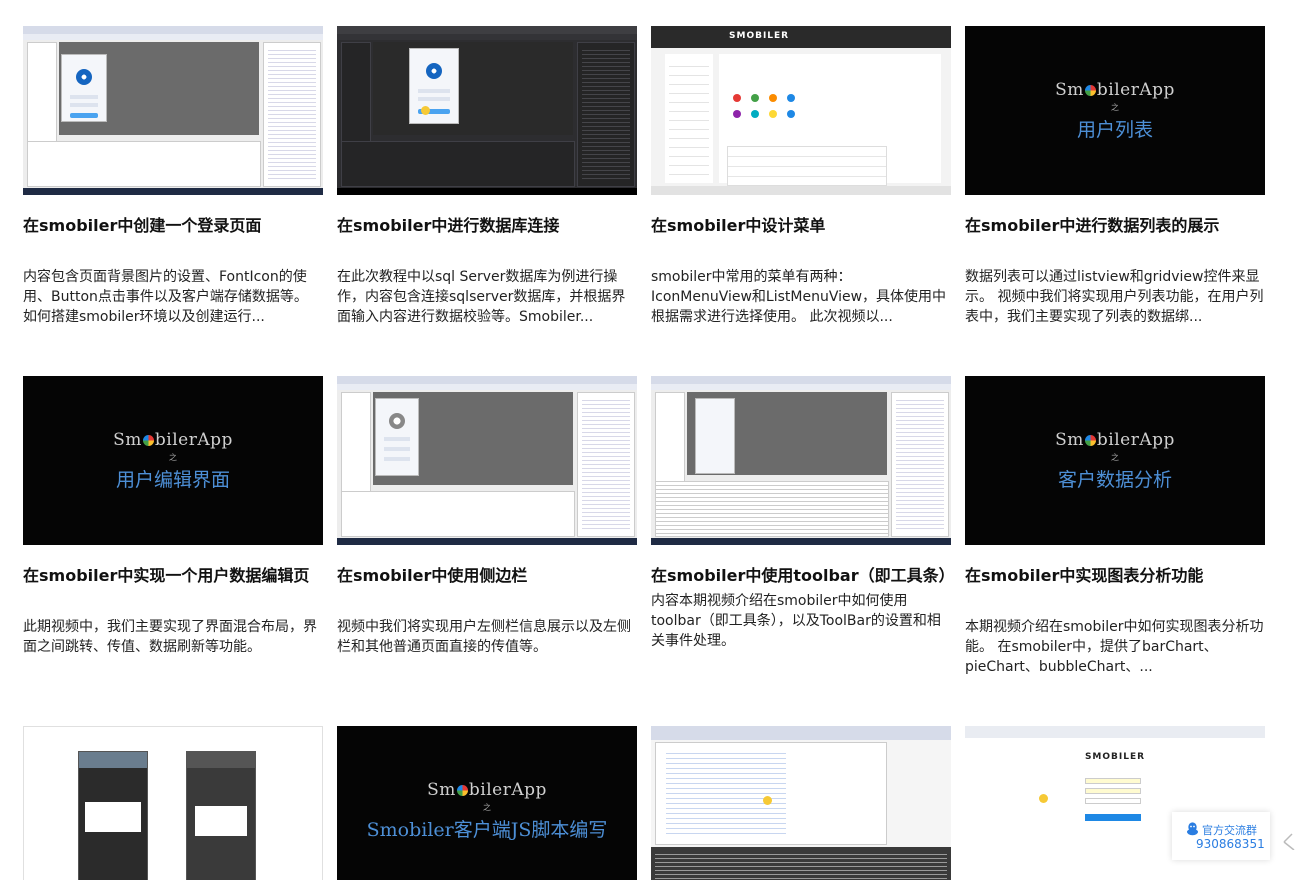 This screenshot has width=1295, height=880. Describe the element at coordinates (487, 226) in the screenshot. I see `video-title: 在smobiler中进行数据库连接` at that location.